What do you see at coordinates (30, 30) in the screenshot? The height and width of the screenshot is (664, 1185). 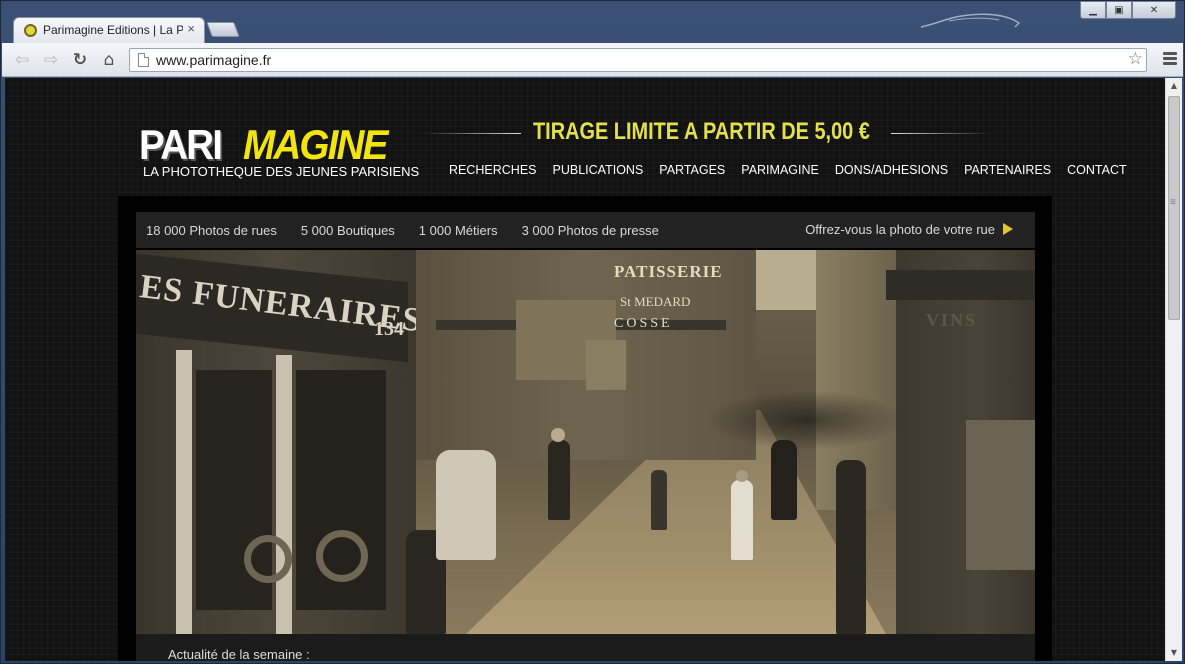 I see `favicon-icon` at bounding box center [30, 30].